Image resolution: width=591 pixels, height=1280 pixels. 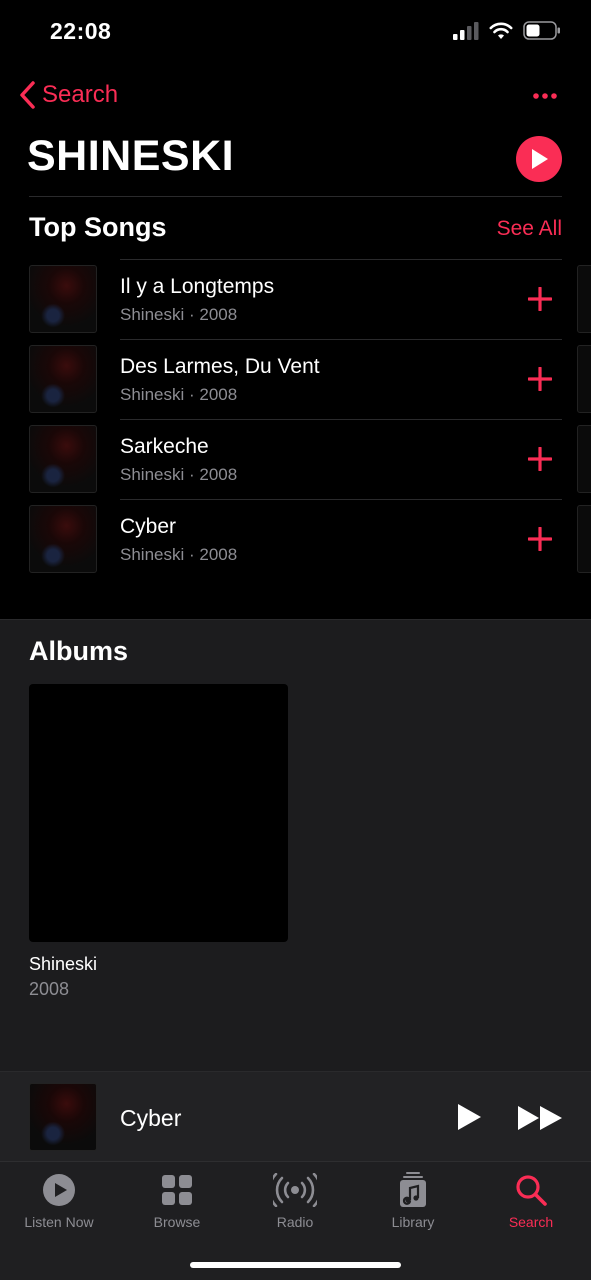 I want to click on song-row: Des Larmes, Du Vent Shineski · 2008, so click(x=295, y=379).